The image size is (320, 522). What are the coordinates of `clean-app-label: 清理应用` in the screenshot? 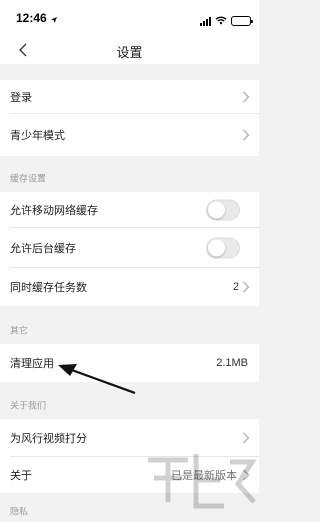 It's located at (32, 364).